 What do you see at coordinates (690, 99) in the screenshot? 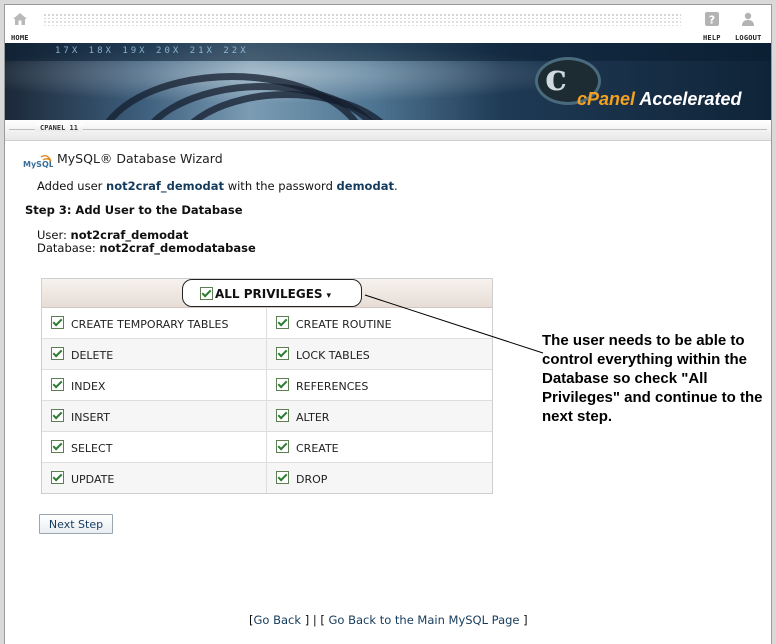
I see `brand-suffix: Accelerated` at bounding box center [690, 99].